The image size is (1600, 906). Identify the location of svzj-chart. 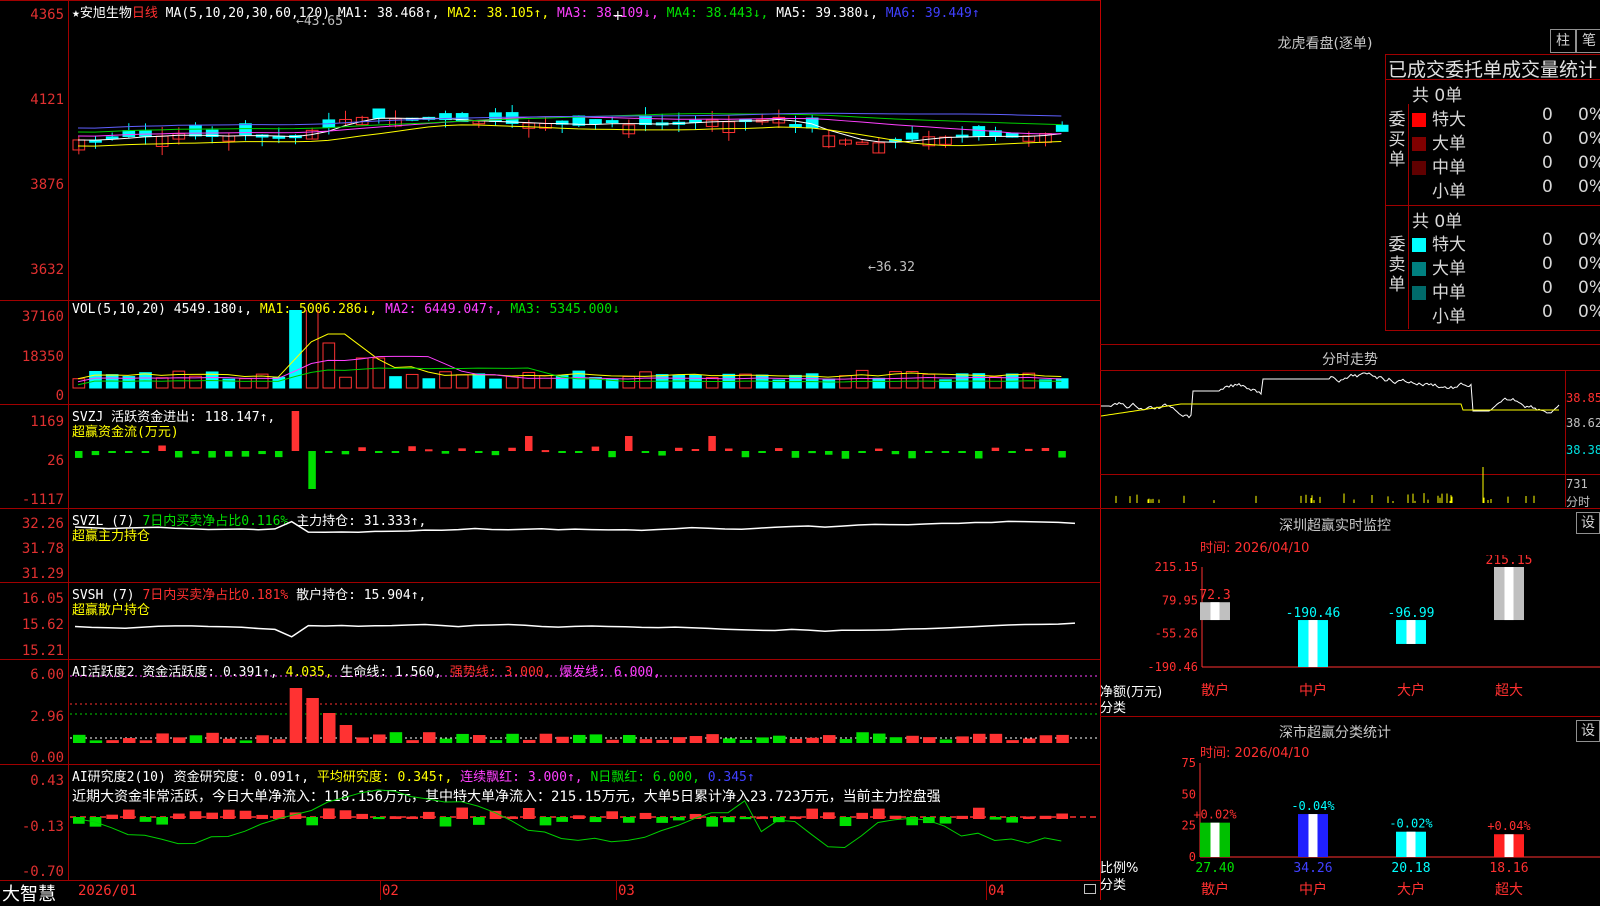
(585, 456).